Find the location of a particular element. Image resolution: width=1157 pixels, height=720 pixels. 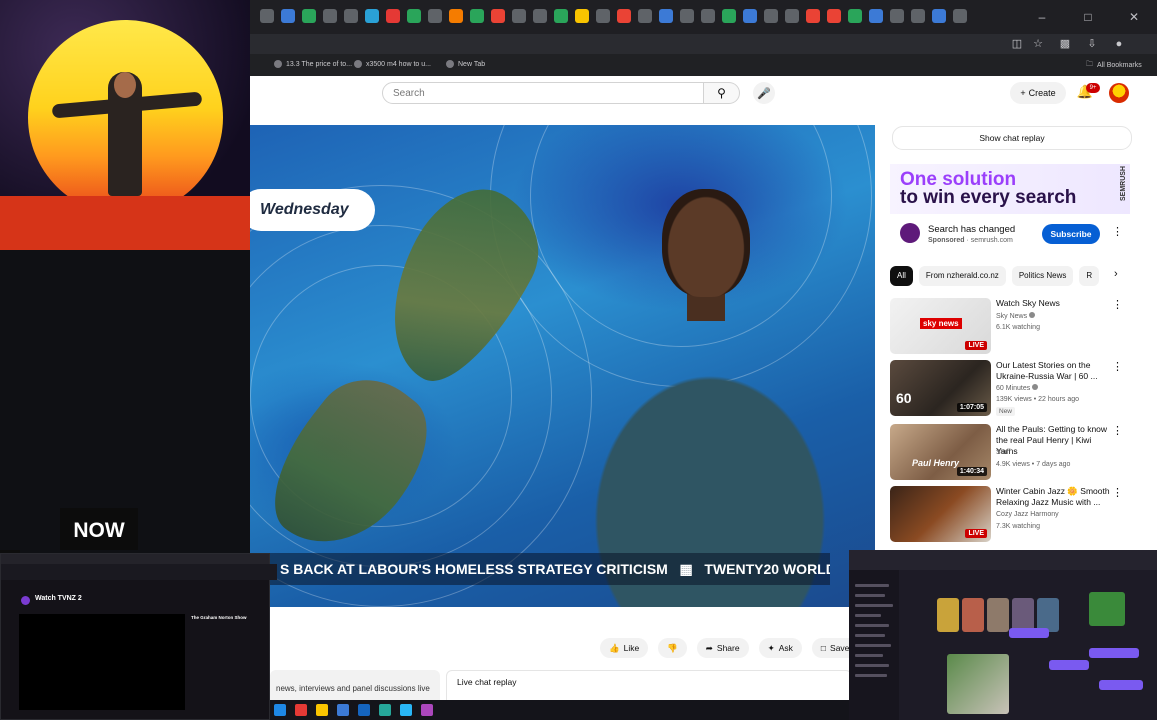

tvnz-window: Watch TVNZ 2 The Graham Norton Show is located at coordinates (138, 636).